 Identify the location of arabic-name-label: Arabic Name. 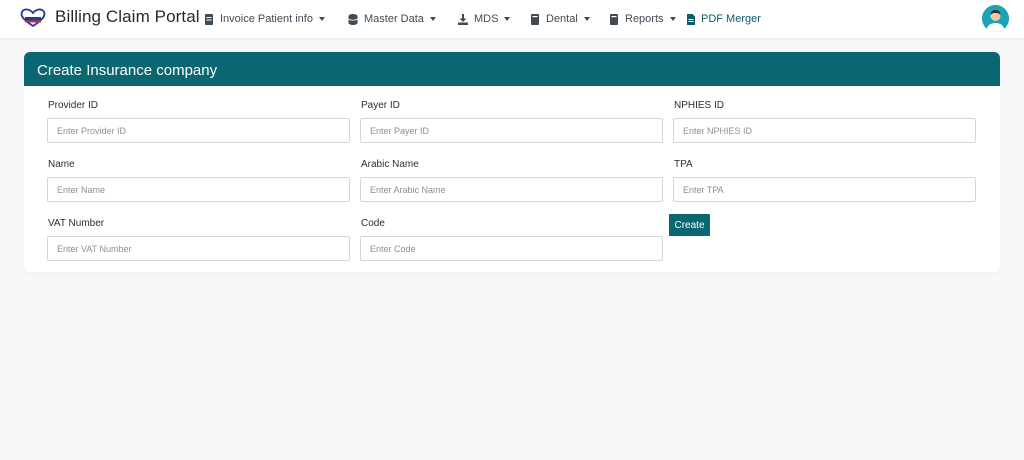
(390, 164).